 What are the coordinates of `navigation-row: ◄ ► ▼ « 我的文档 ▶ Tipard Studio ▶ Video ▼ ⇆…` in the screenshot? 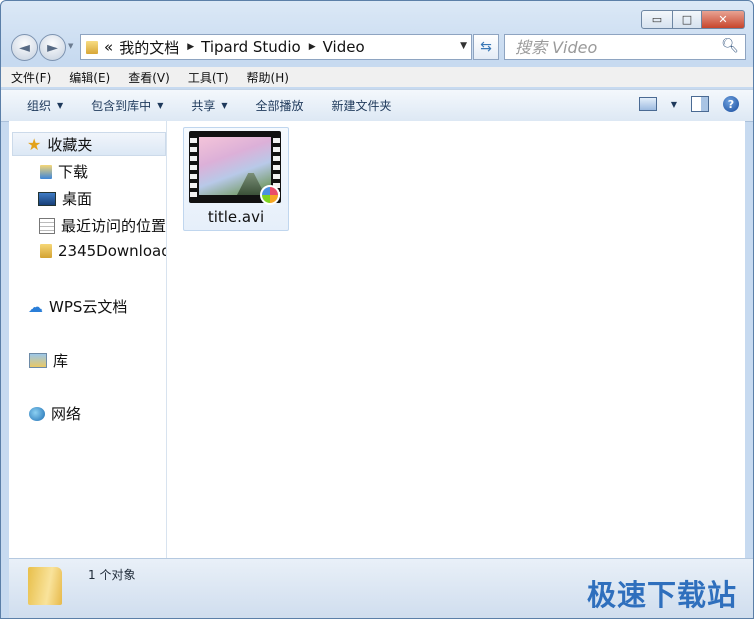 It's located at (377, 47).